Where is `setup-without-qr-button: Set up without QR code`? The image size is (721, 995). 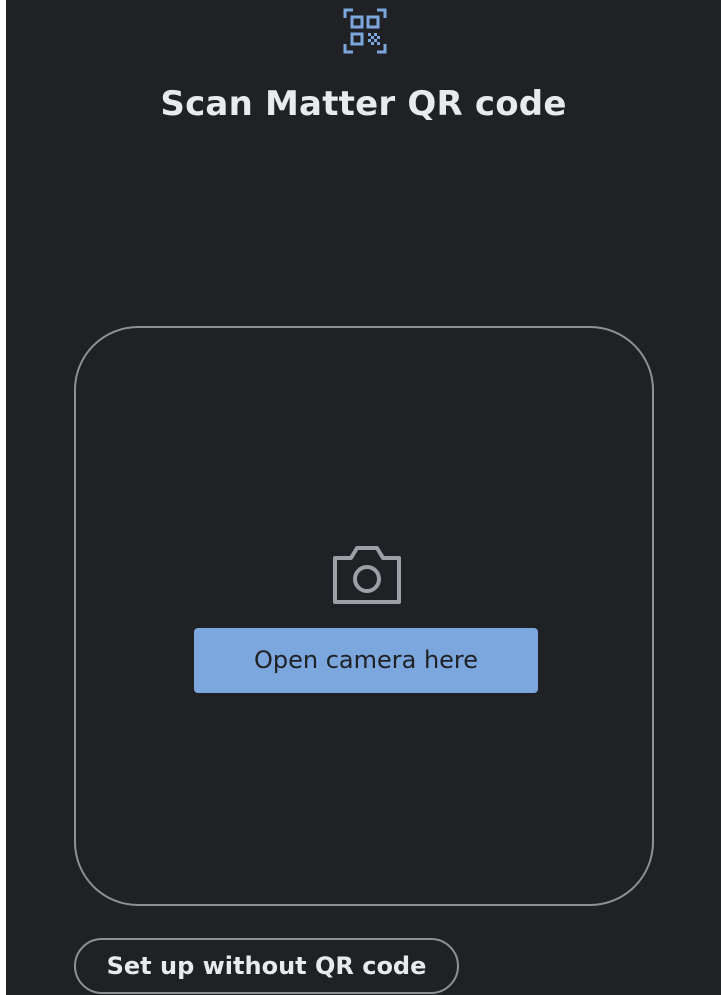 setup-without-qr-button: Set up without QR code is located at coordinates (266, 966).